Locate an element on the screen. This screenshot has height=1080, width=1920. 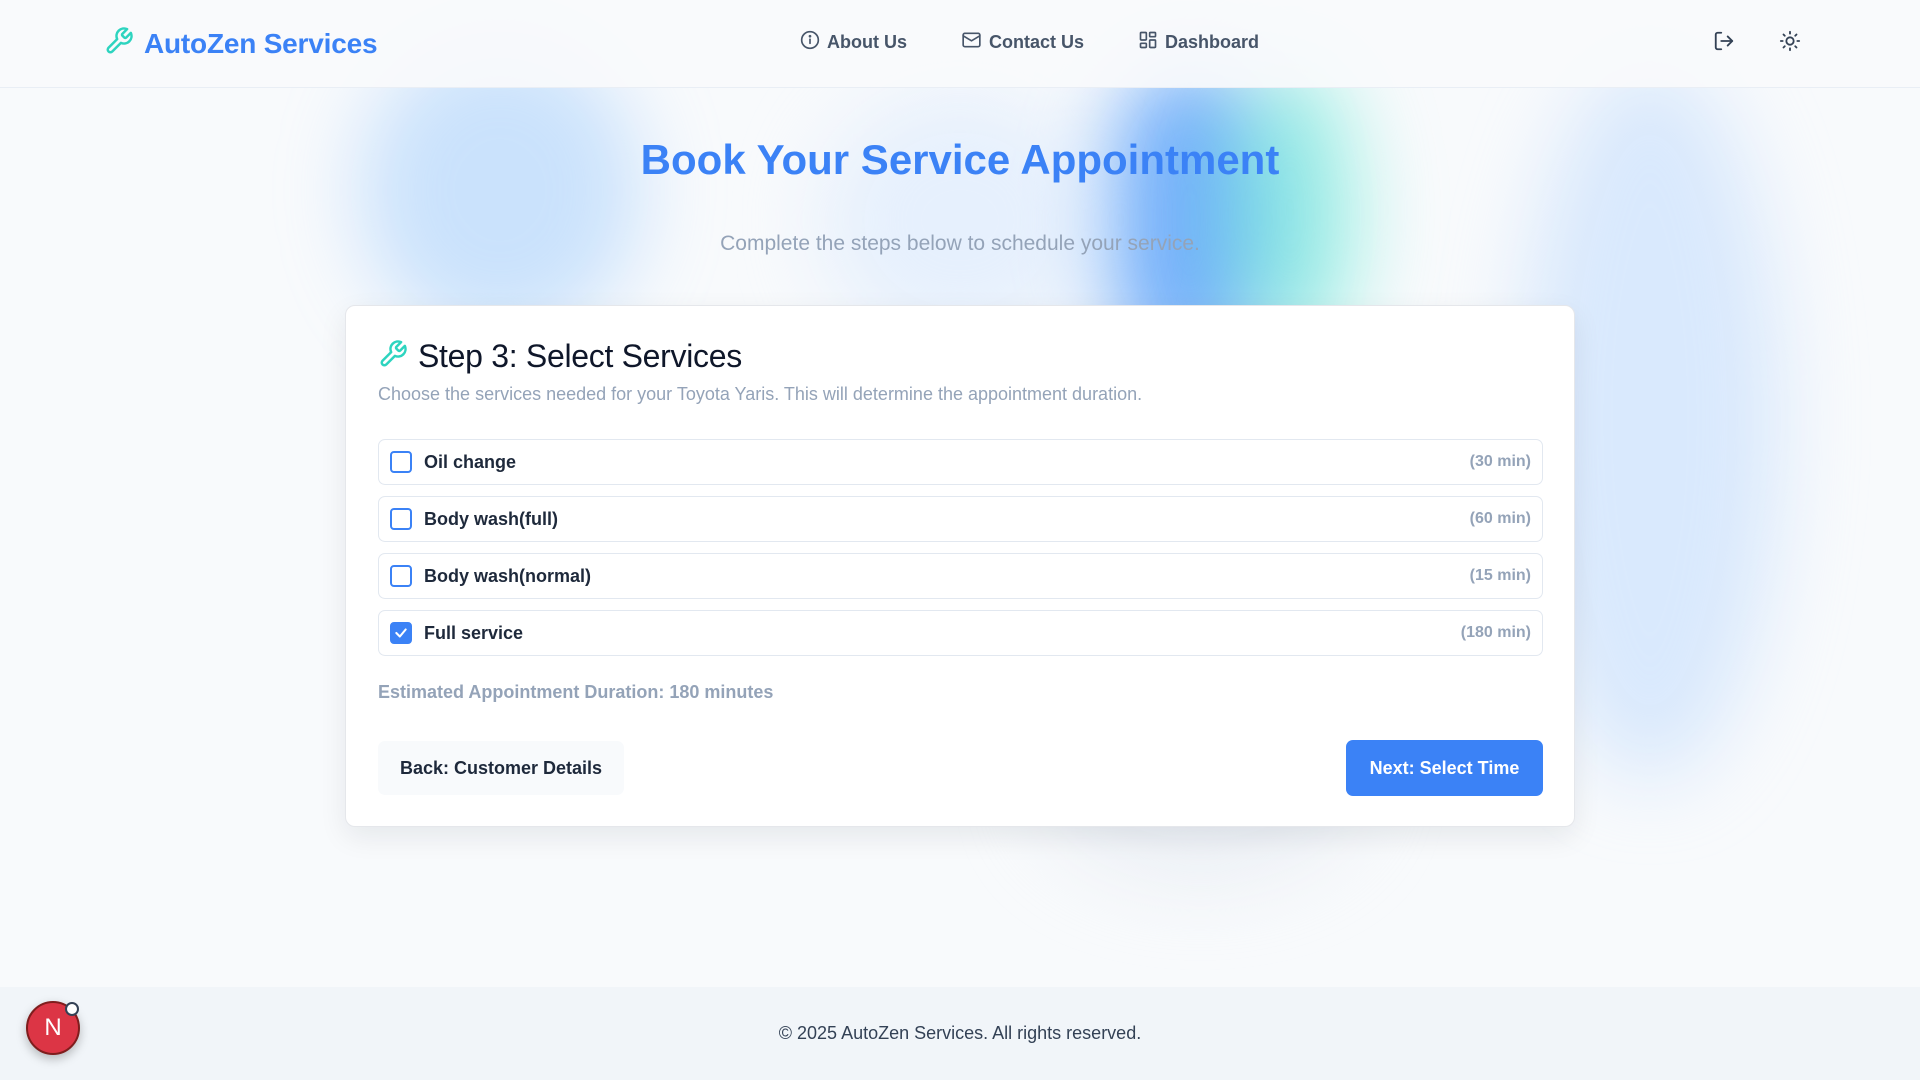
info-icon is located at coordinates (810, 42).